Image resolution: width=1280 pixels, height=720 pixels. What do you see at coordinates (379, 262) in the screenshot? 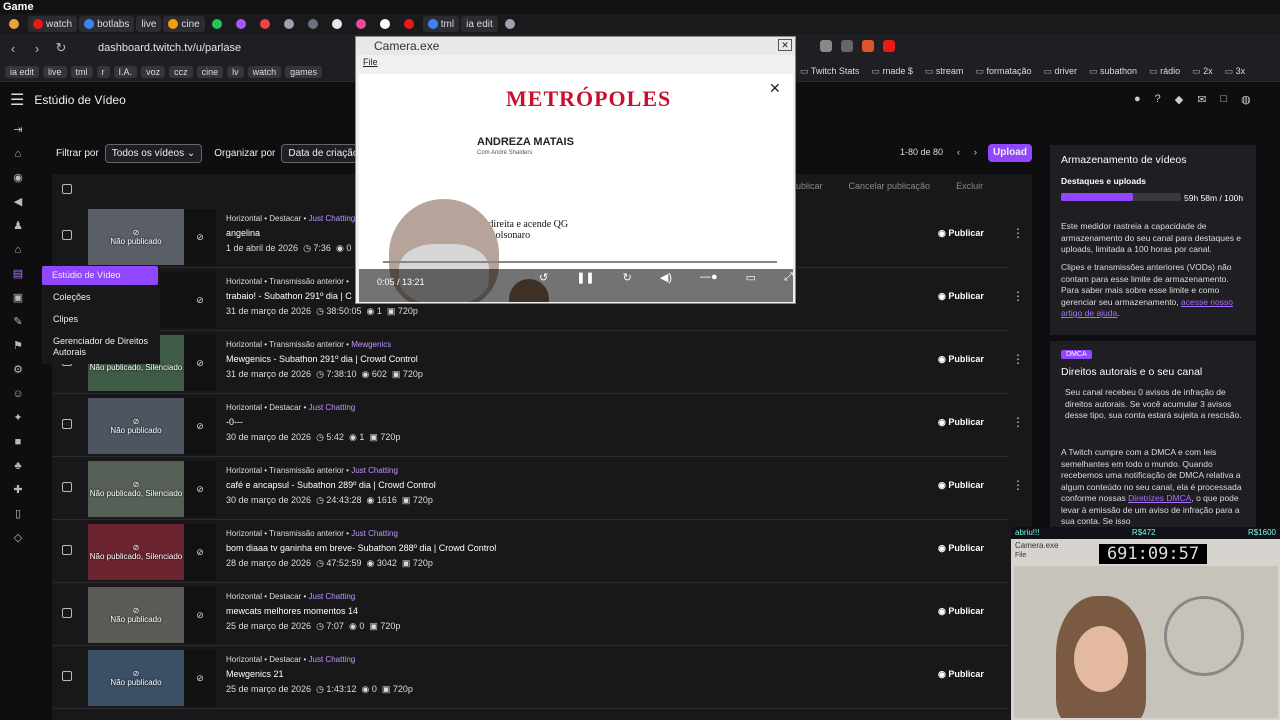
I see `progress-handle` at bounding box center [379, 262].